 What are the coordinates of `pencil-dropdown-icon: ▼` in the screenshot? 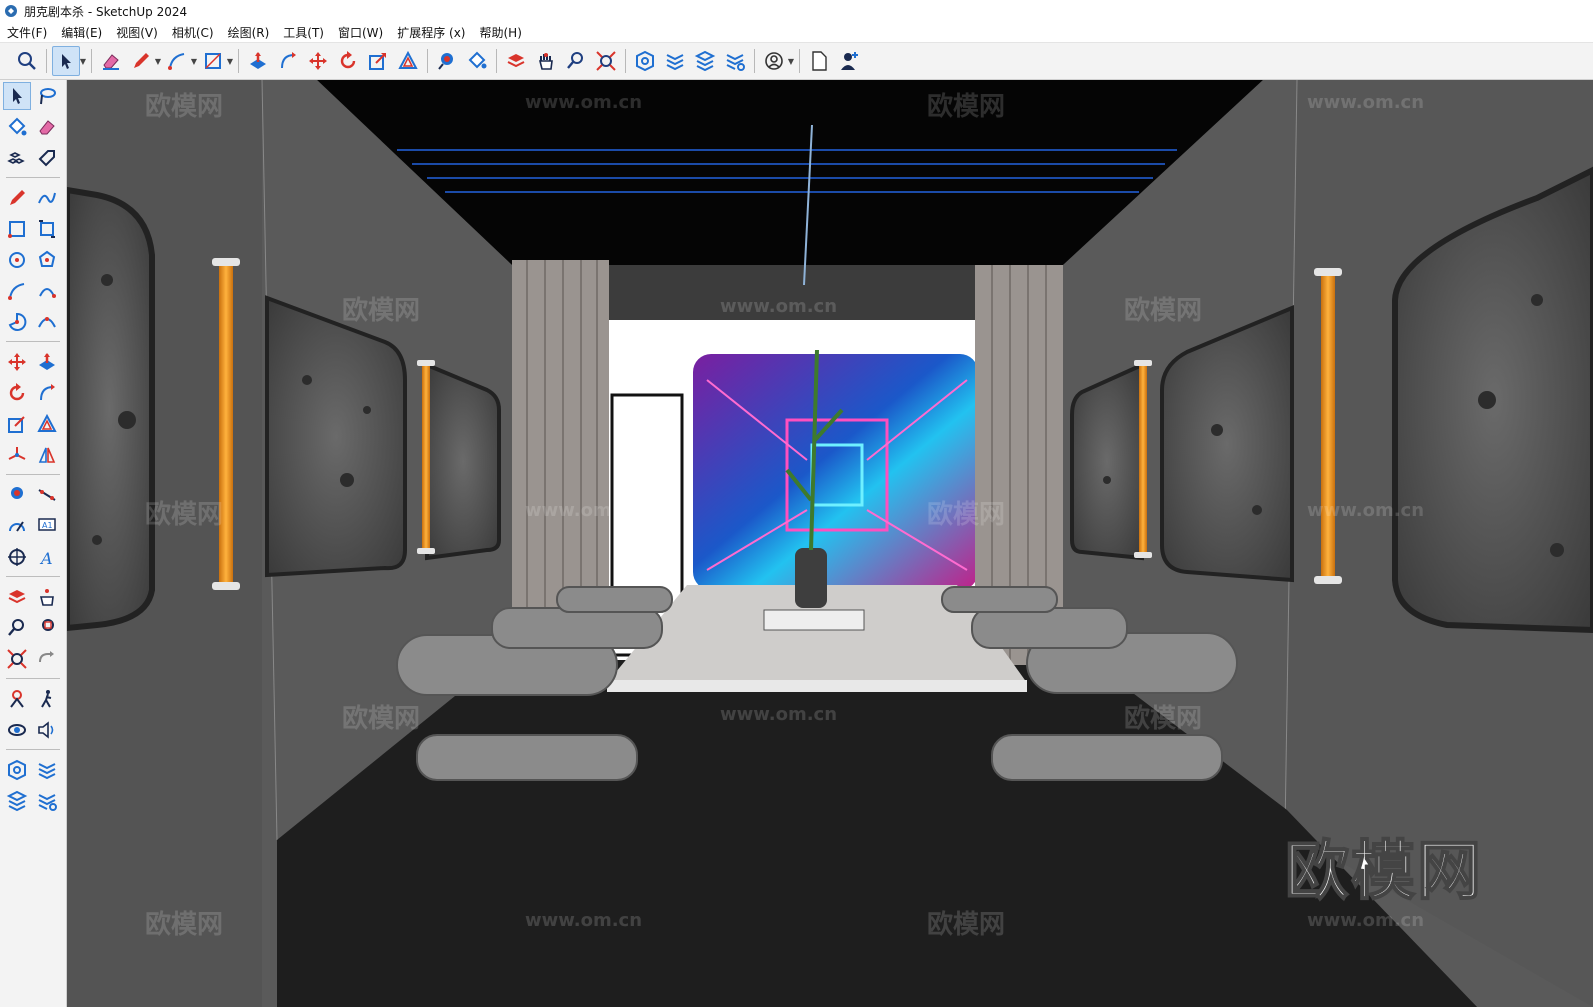 It's located at (158, 61).